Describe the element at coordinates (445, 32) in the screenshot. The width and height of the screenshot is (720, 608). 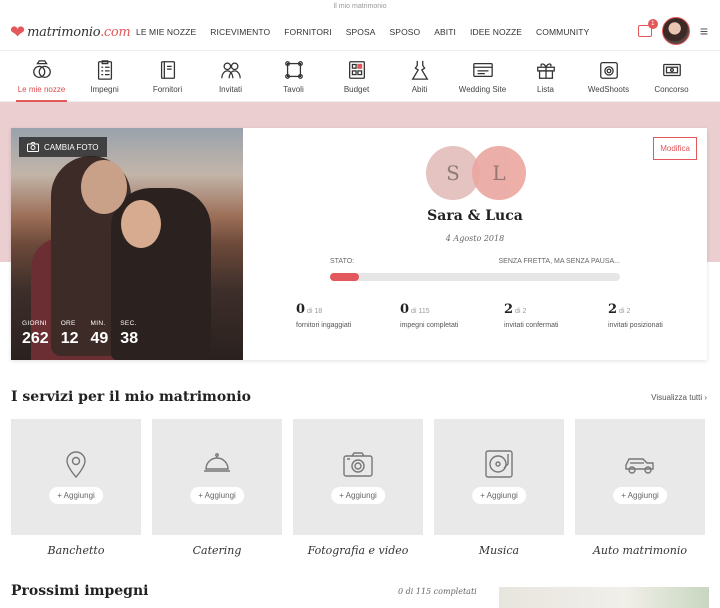
I see `nav-abiti: ABITI` at that location.